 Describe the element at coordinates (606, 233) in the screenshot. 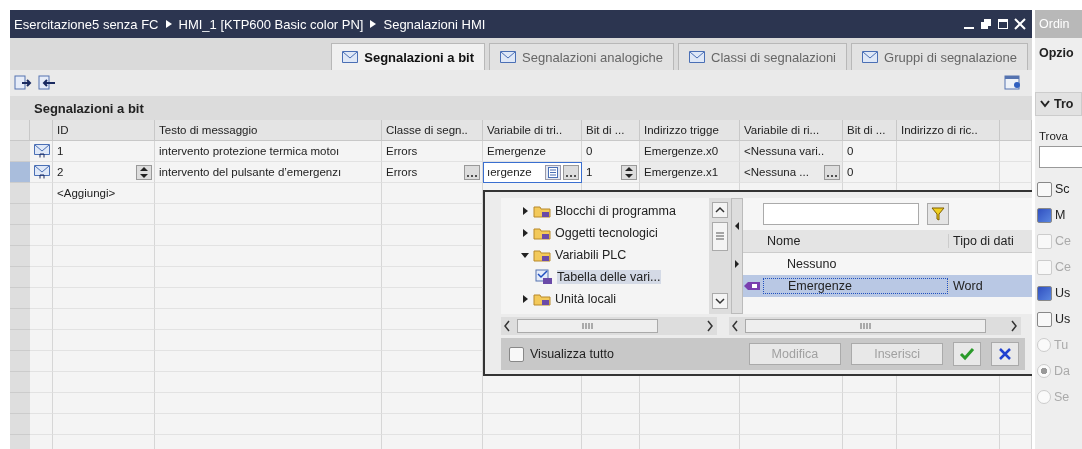

I see `tree-item: Oggetti tecnologici` at that location.